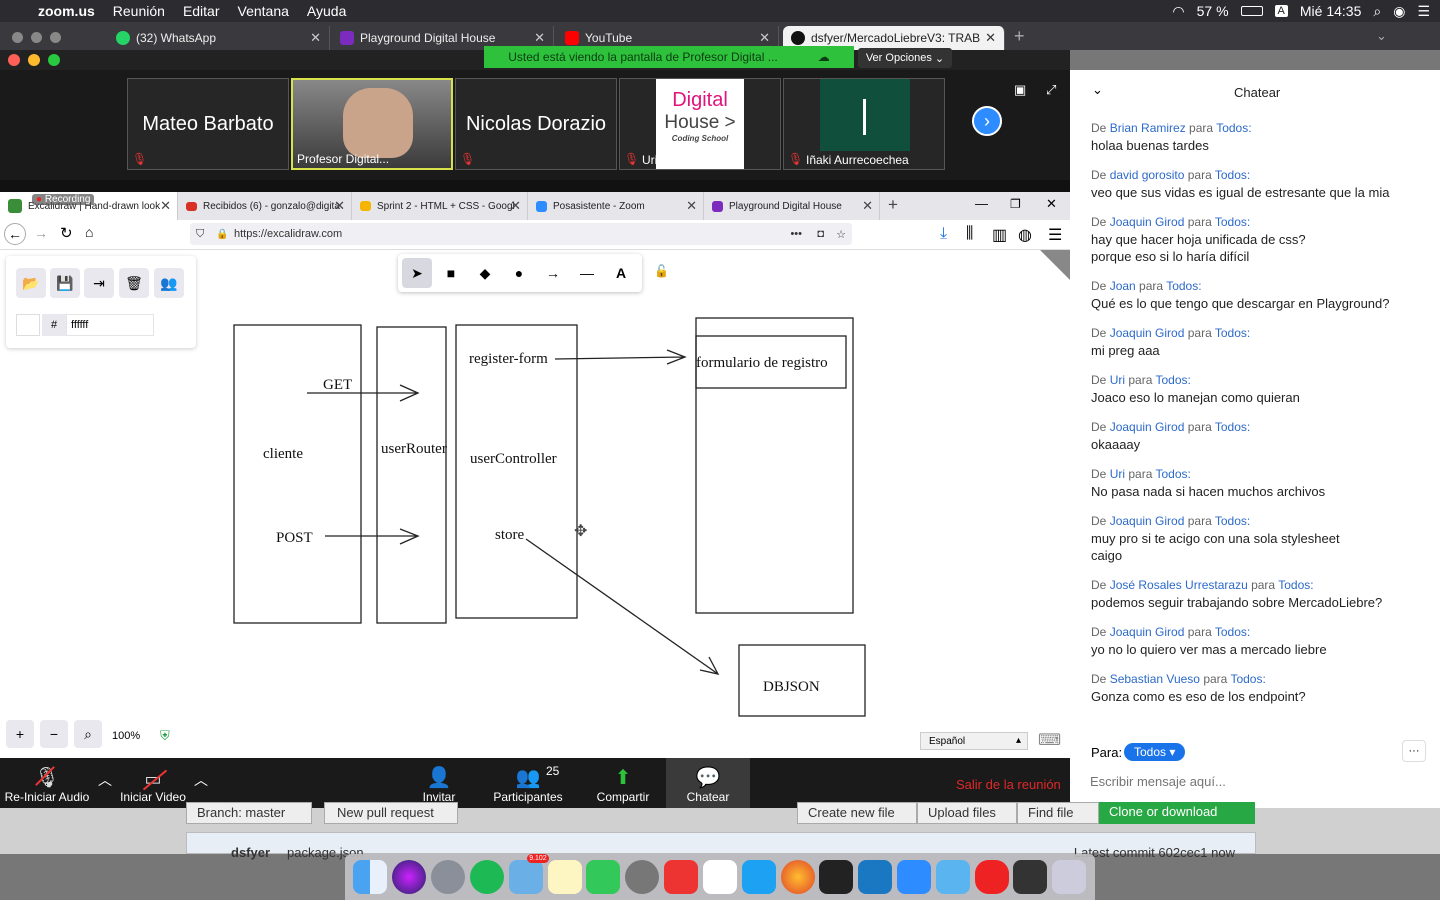 The image size is (1440, 900). What do you see at coordinates (139, 11) in the screenshot?
I see `menu-reunion: Reunión` at bounding box center [139, 11].